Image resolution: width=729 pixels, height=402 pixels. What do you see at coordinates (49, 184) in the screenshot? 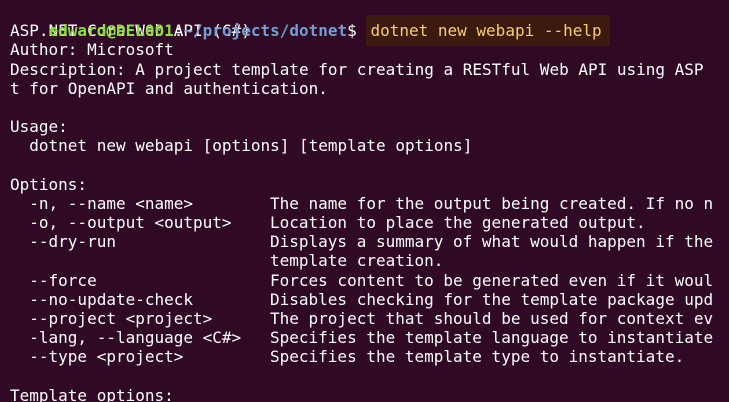
I see `options-heading: Options:` at bounding box center [49, 184].